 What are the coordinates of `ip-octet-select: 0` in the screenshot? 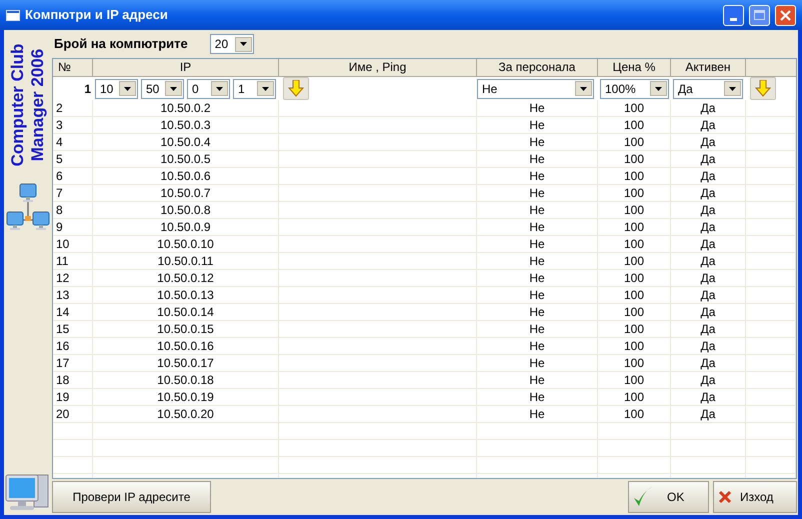 It's located at (208, 88).